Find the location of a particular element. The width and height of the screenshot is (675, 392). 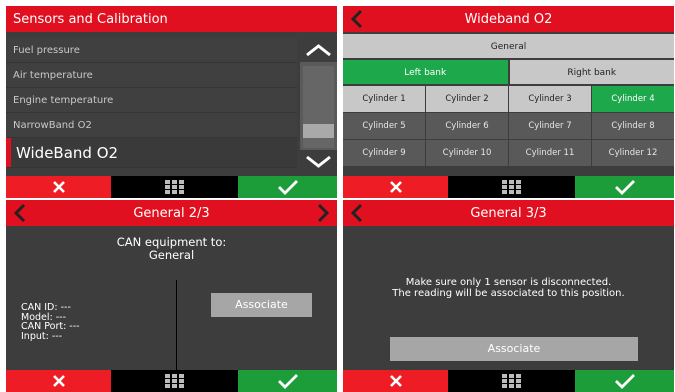

list-item: Fuel pressure is located at coordinates (151, 50).